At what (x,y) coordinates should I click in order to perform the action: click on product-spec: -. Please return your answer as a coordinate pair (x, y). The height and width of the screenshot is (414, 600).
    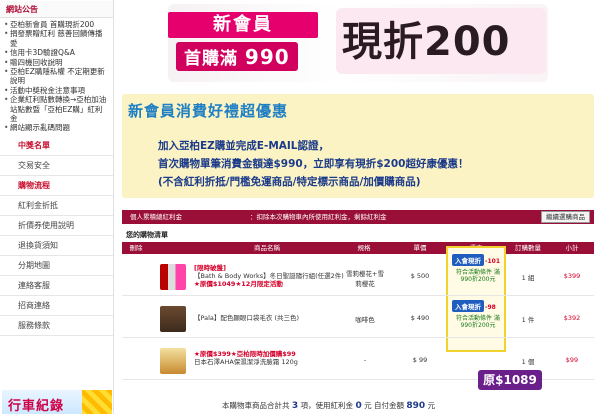
    Looking at the image, I should click on (365, 360).